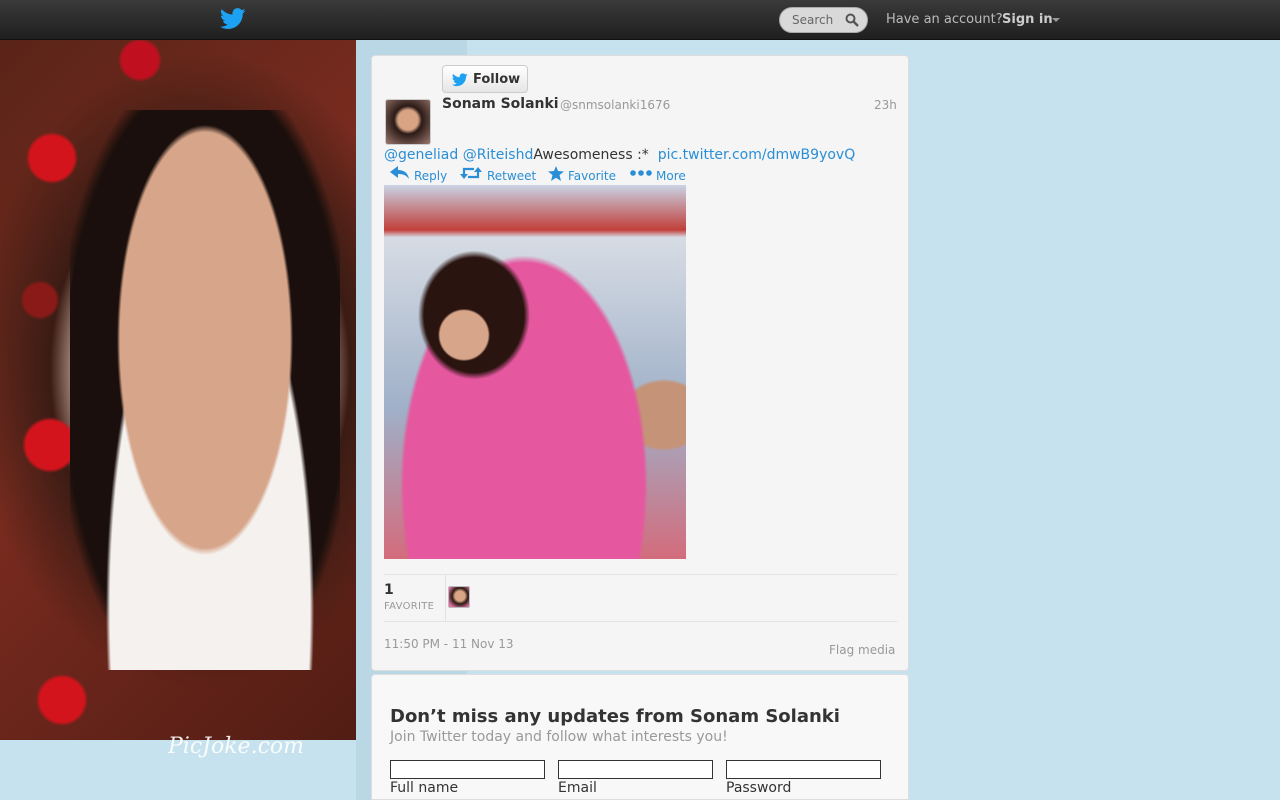 This screenshot has height=800, width=1280. I want to click on background-watermark: PicJoke.com, so click(236, 746).